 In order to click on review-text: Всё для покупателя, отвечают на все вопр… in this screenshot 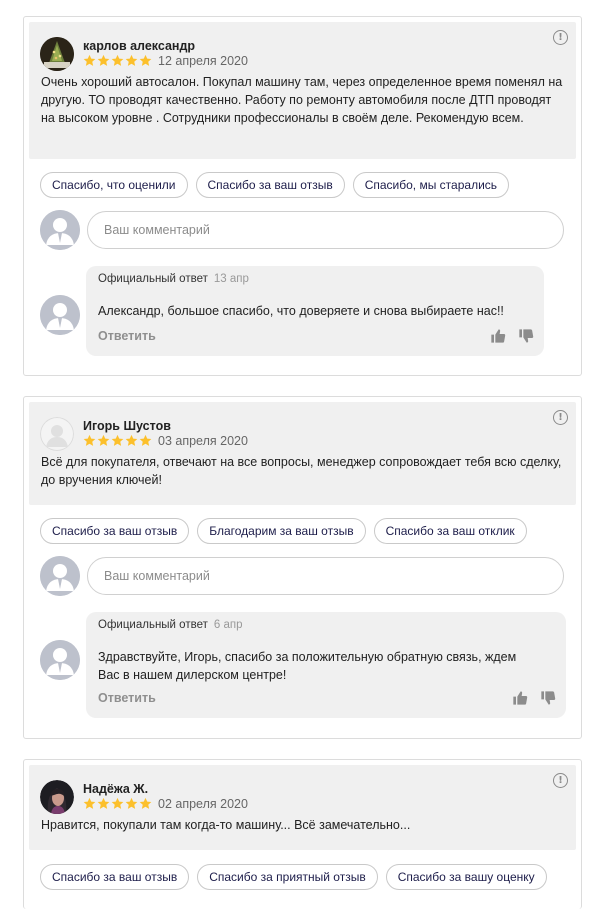, I will do `click(301, 471)`.